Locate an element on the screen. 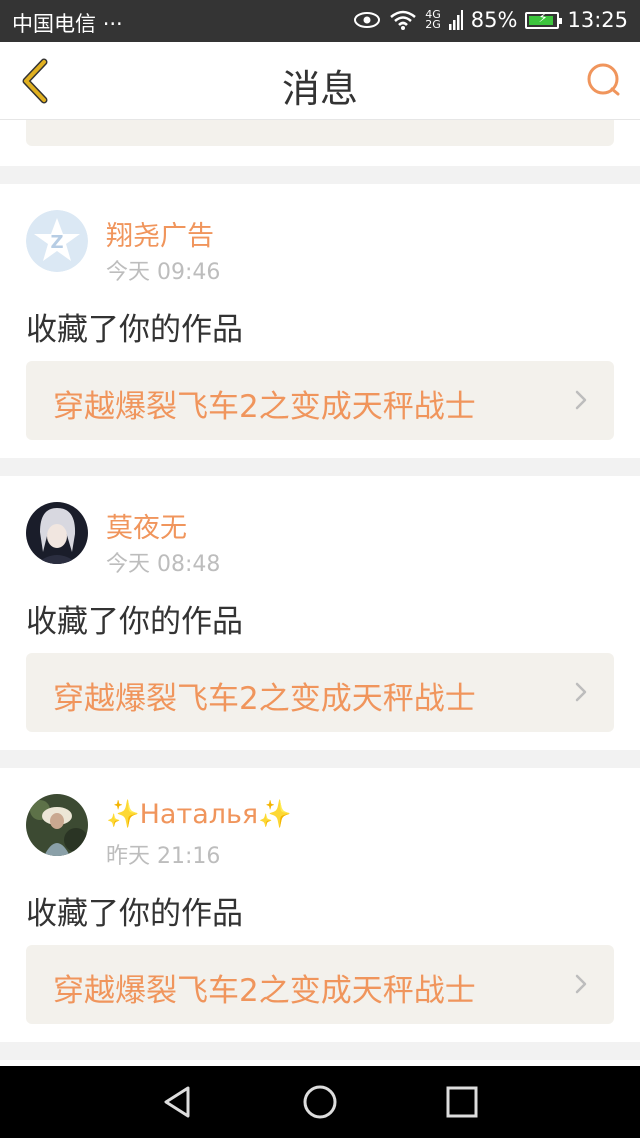 The height and width of the screenshot is (1138, 640). header-bar: 消息 is located at coordinates (320, 81).